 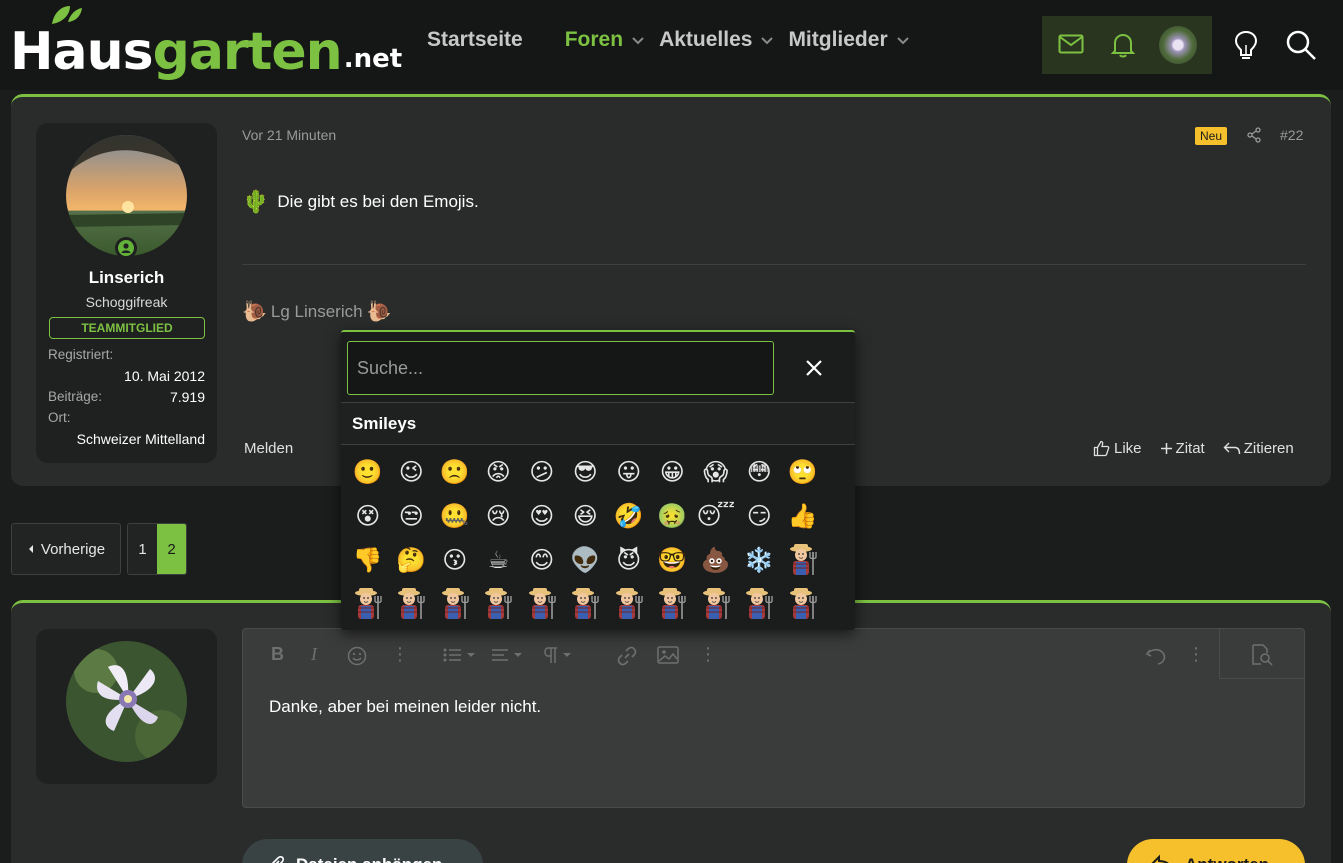 What do you see at coordinates (412, 516) in the screenshot?
I see `emoji-item: 😒` at bounding box center [412, 516].